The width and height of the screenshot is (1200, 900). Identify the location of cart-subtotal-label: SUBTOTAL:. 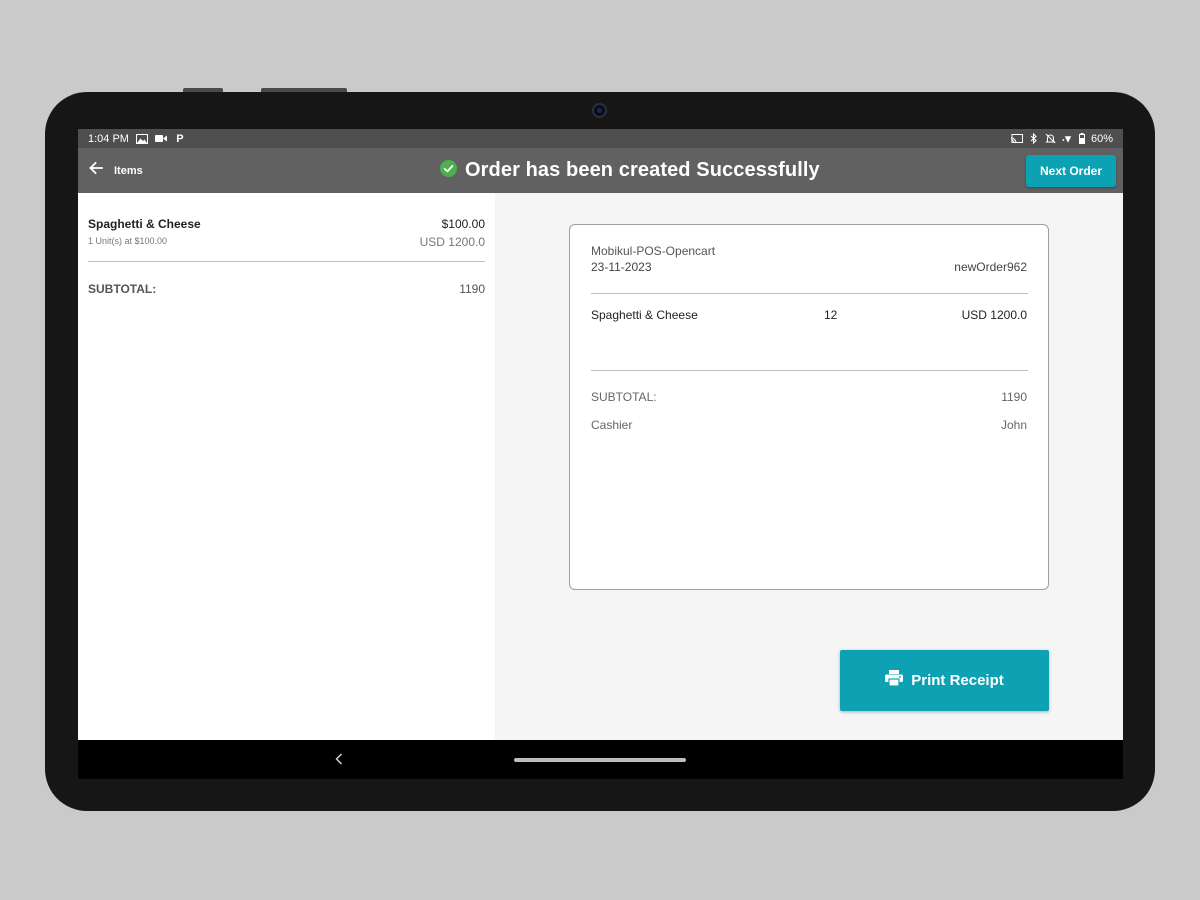
(122, 289).